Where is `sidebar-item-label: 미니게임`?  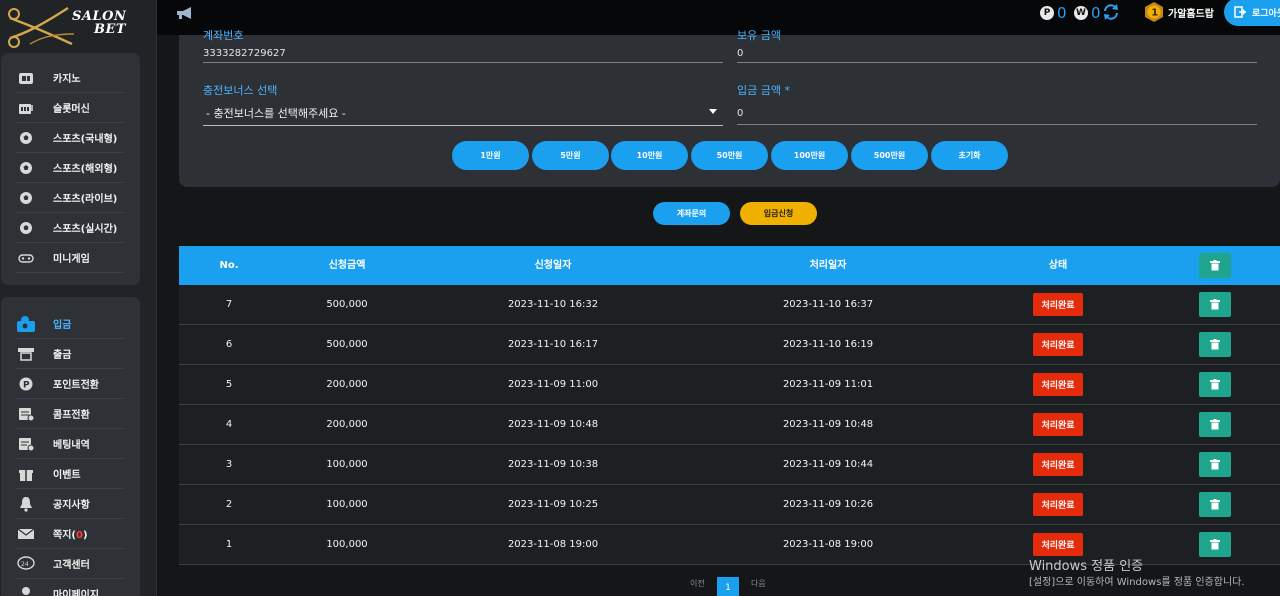 sidebar-item-label: 미니게임 is located at coordinates (71, 259).